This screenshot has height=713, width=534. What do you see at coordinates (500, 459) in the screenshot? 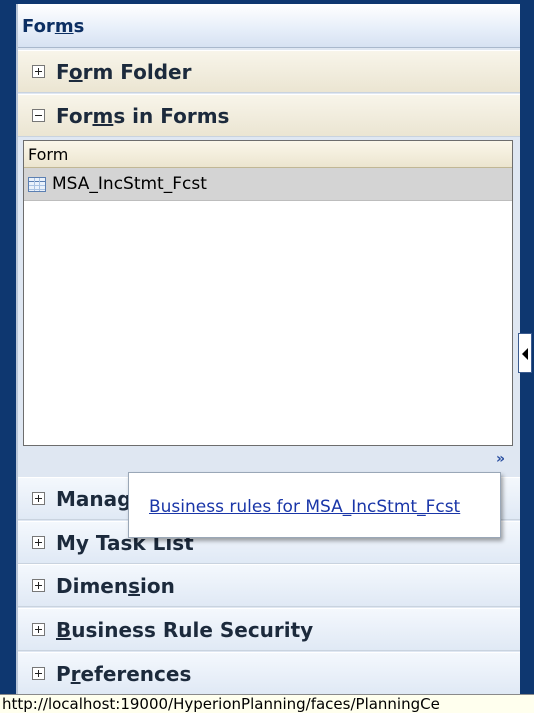
I see `double-chevron-down-icon: »` at bounding box center [500, 459].